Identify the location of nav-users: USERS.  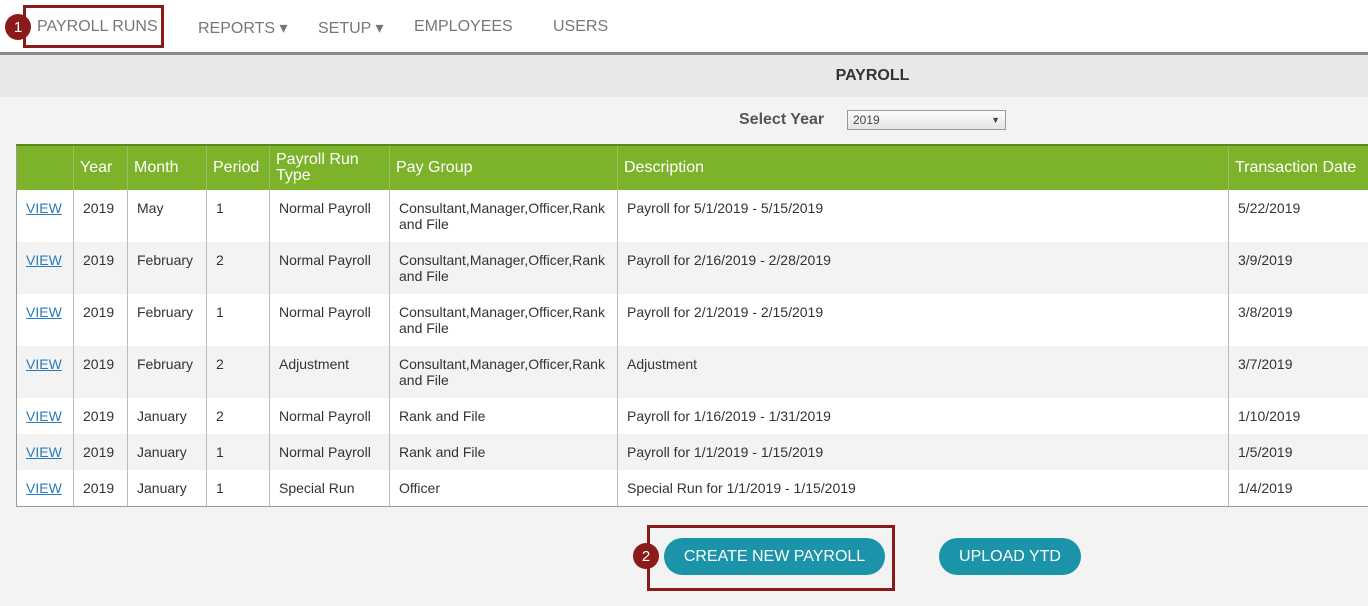
(580, 27).